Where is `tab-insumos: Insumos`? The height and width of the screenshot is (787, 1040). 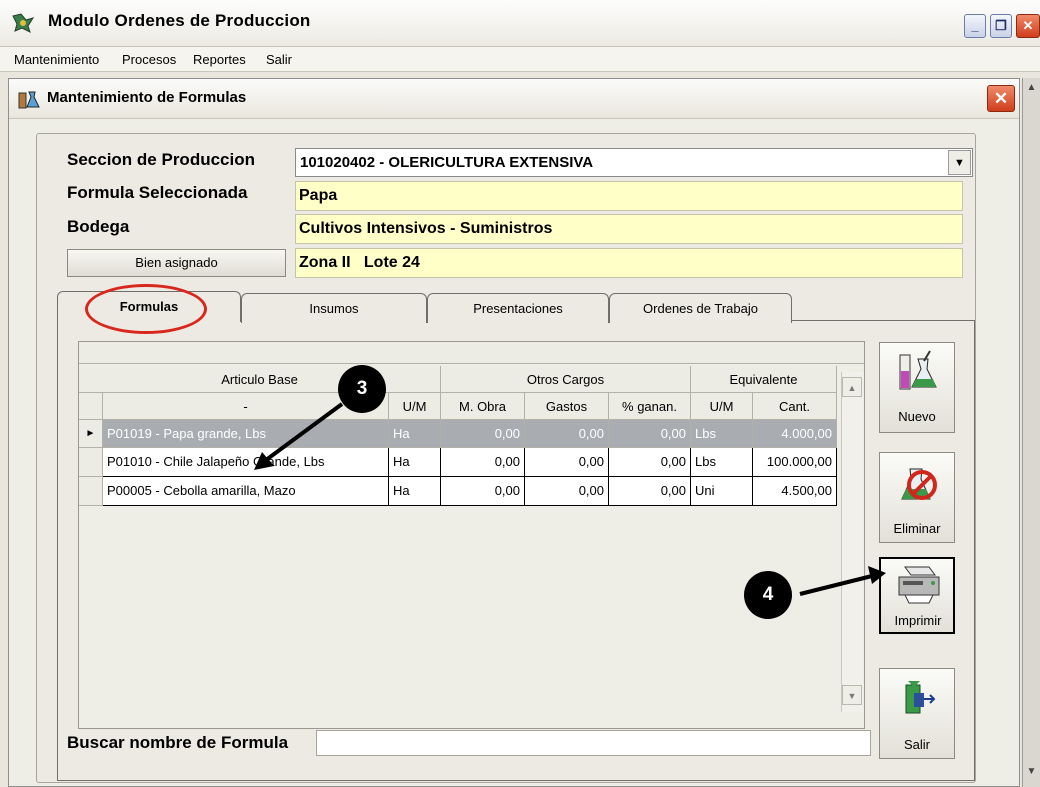 tab-insumos: Insumos is located at coordinates (334, 308).